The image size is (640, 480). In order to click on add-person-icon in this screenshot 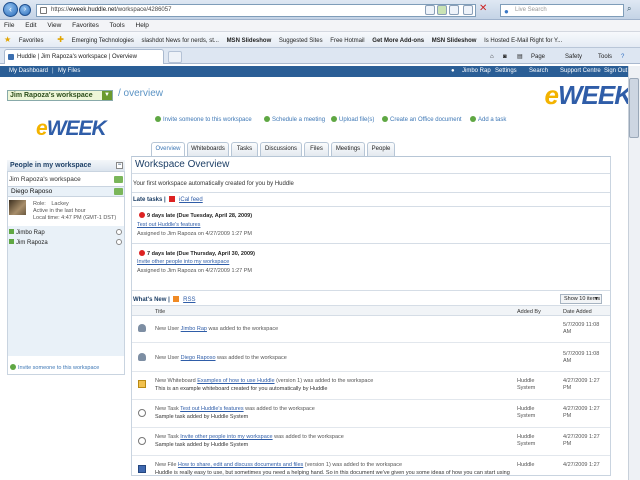, I will do `click(118, 179)`.